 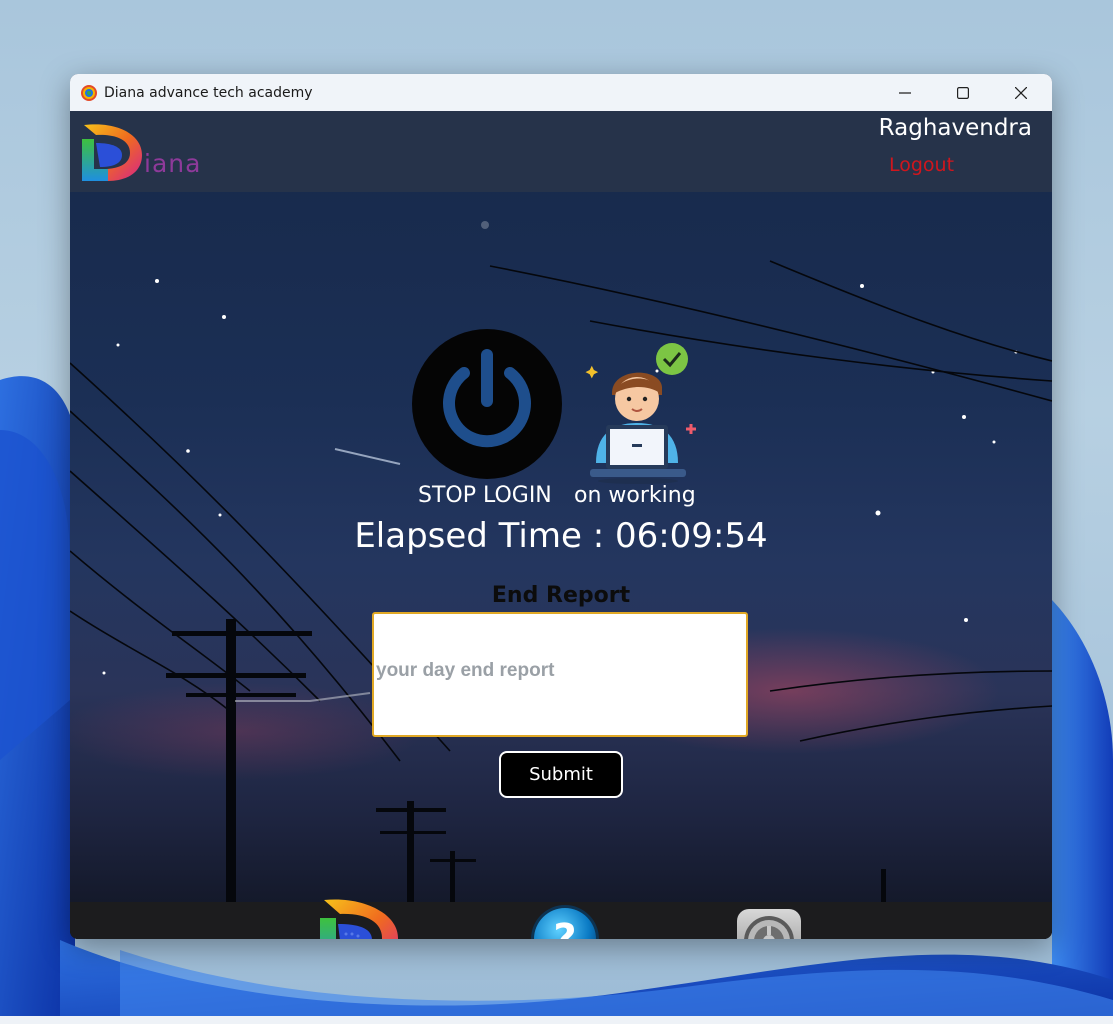 What do you see at coordinates (561, 595) in the screenshot?
I see `end-report-heading: End Report` at bounding box center [561, 595].